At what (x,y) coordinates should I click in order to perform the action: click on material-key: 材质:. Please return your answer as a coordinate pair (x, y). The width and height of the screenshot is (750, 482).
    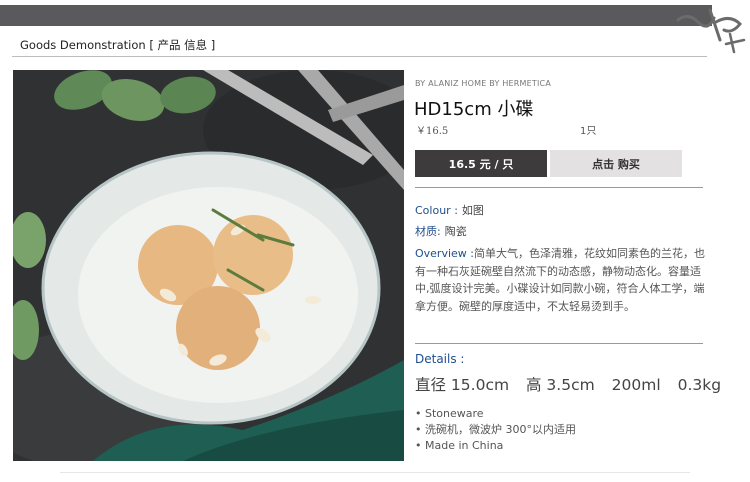
    Looking at the image, I should click on (428, 231).